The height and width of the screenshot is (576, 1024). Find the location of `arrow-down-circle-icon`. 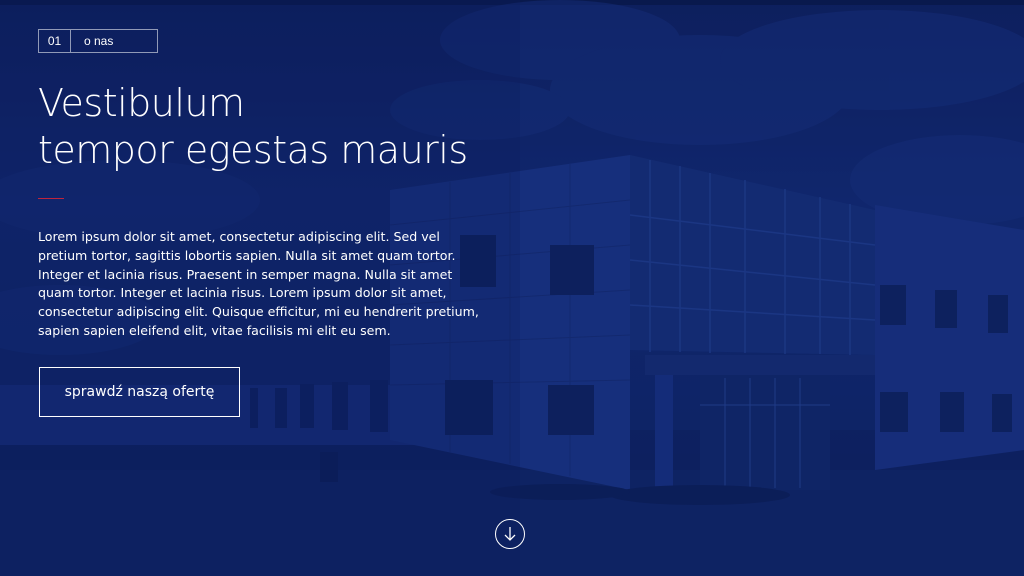

arrow-down-circle-icon is located at coordinates (510, 534).